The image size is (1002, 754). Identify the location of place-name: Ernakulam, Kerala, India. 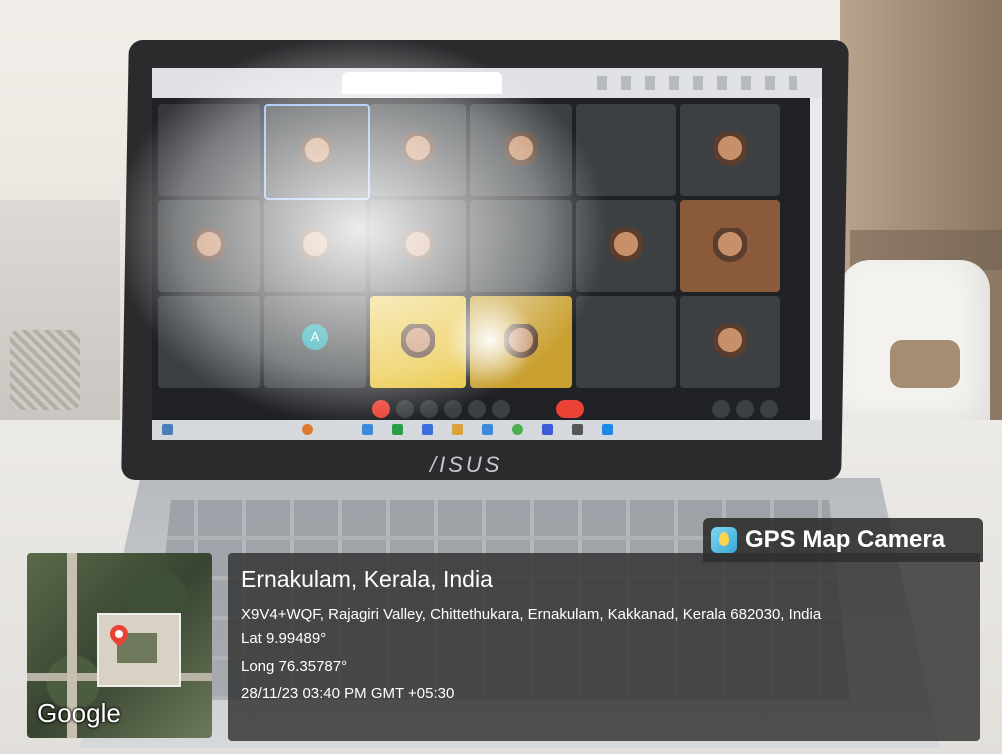
(367, 579).